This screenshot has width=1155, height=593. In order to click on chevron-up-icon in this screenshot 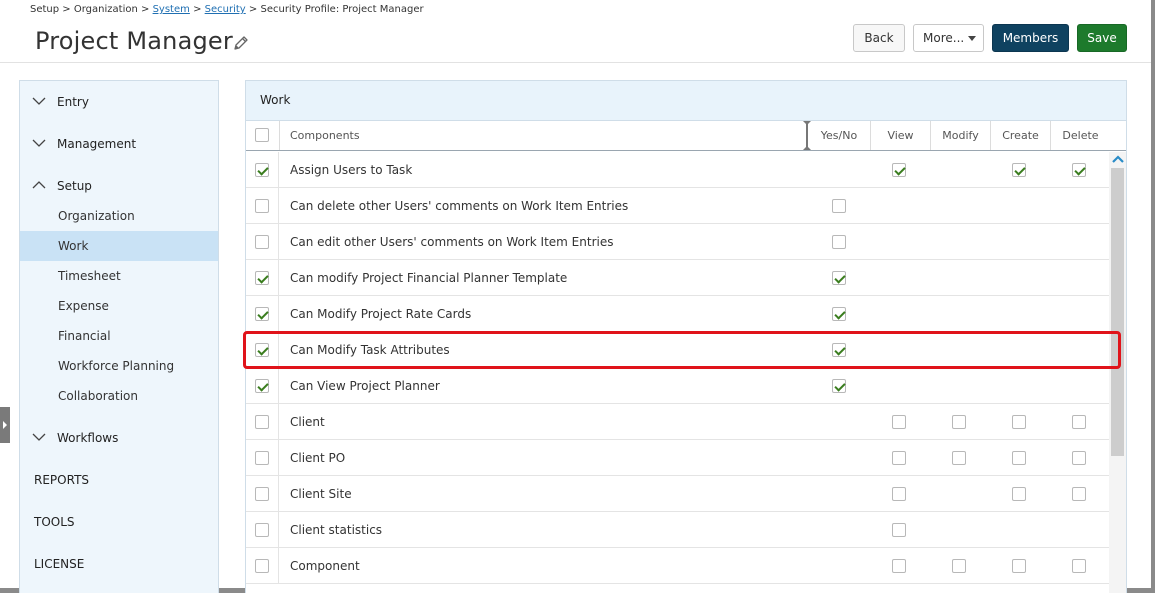, I will do `click(1118, 159)`.